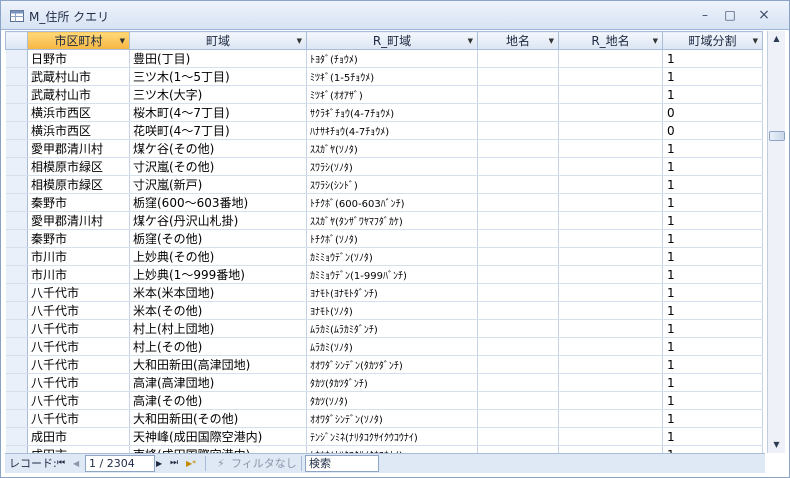  Describe the element at coordinates (218, 274) in the screenshot. I see `table-cell: 上妙典(1～999番地)` at that location.